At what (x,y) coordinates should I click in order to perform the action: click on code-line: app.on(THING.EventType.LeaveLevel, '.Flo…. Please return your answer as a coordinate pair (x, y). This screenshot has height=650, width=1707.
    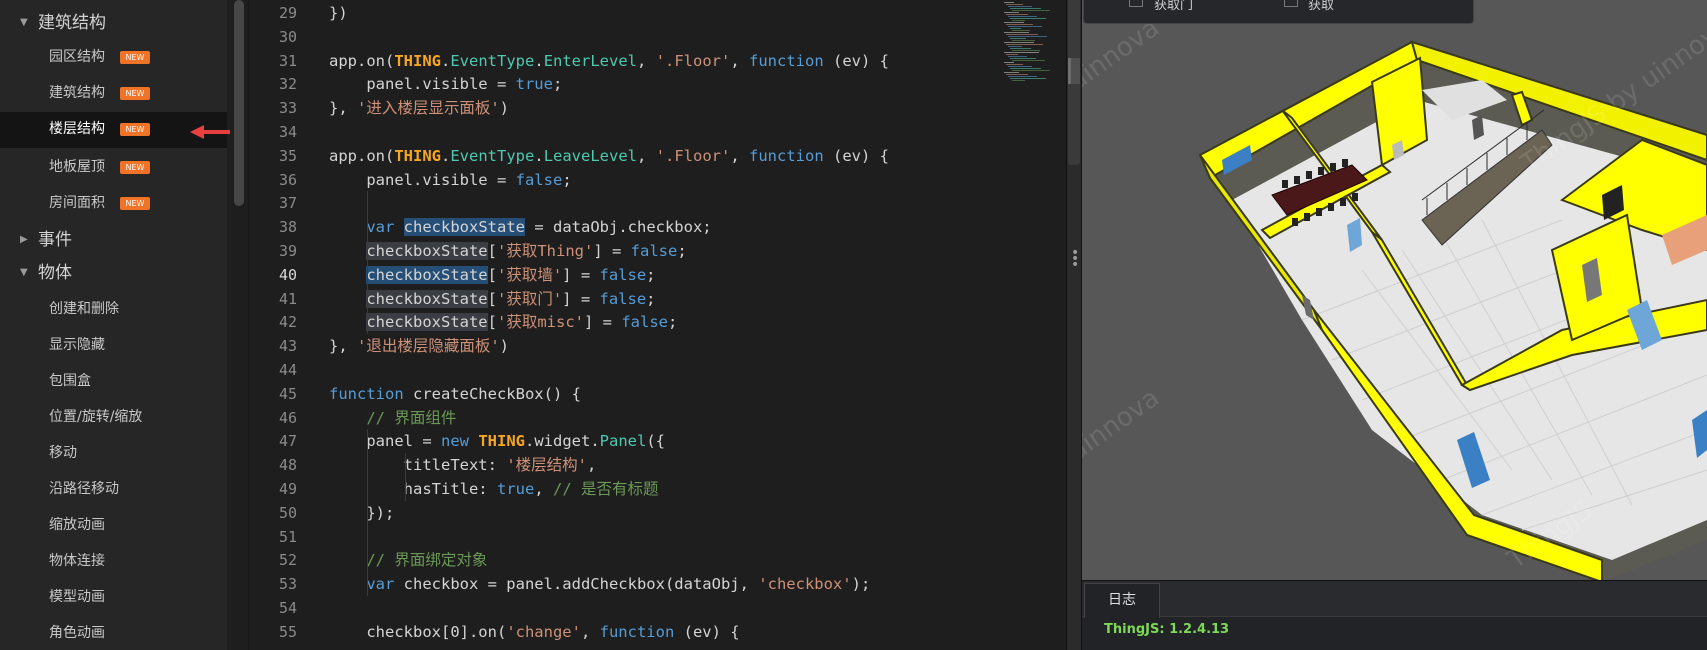
    Looking at the image, I should click on (609, 156).